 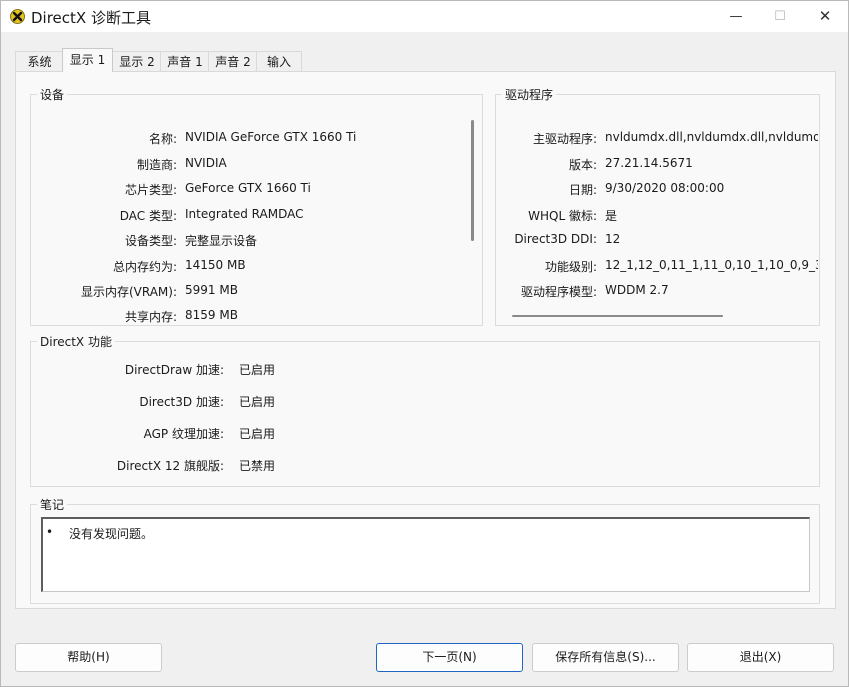 I want to click on directx-app-icon, so click(x=17, y=16).